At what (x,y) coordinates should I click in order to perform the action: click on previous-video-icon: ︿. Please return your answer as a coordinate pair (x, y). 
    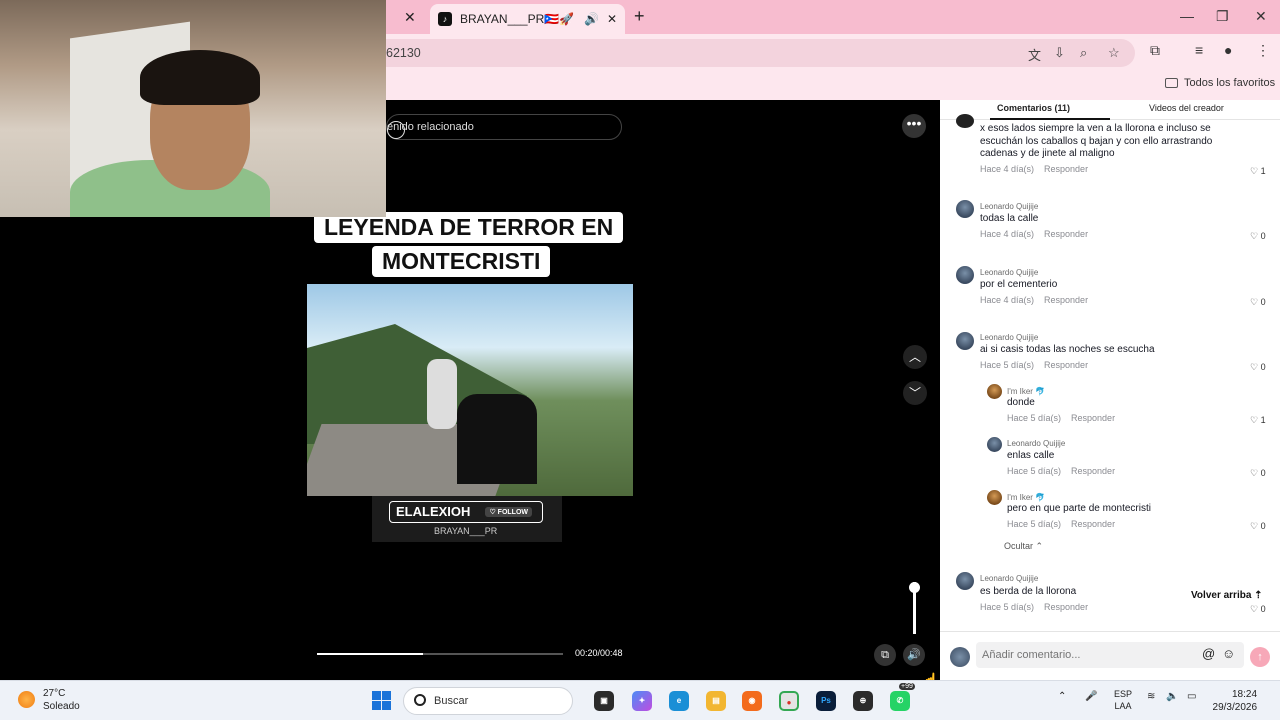
    Looking at the image, I should click on (915, 357).